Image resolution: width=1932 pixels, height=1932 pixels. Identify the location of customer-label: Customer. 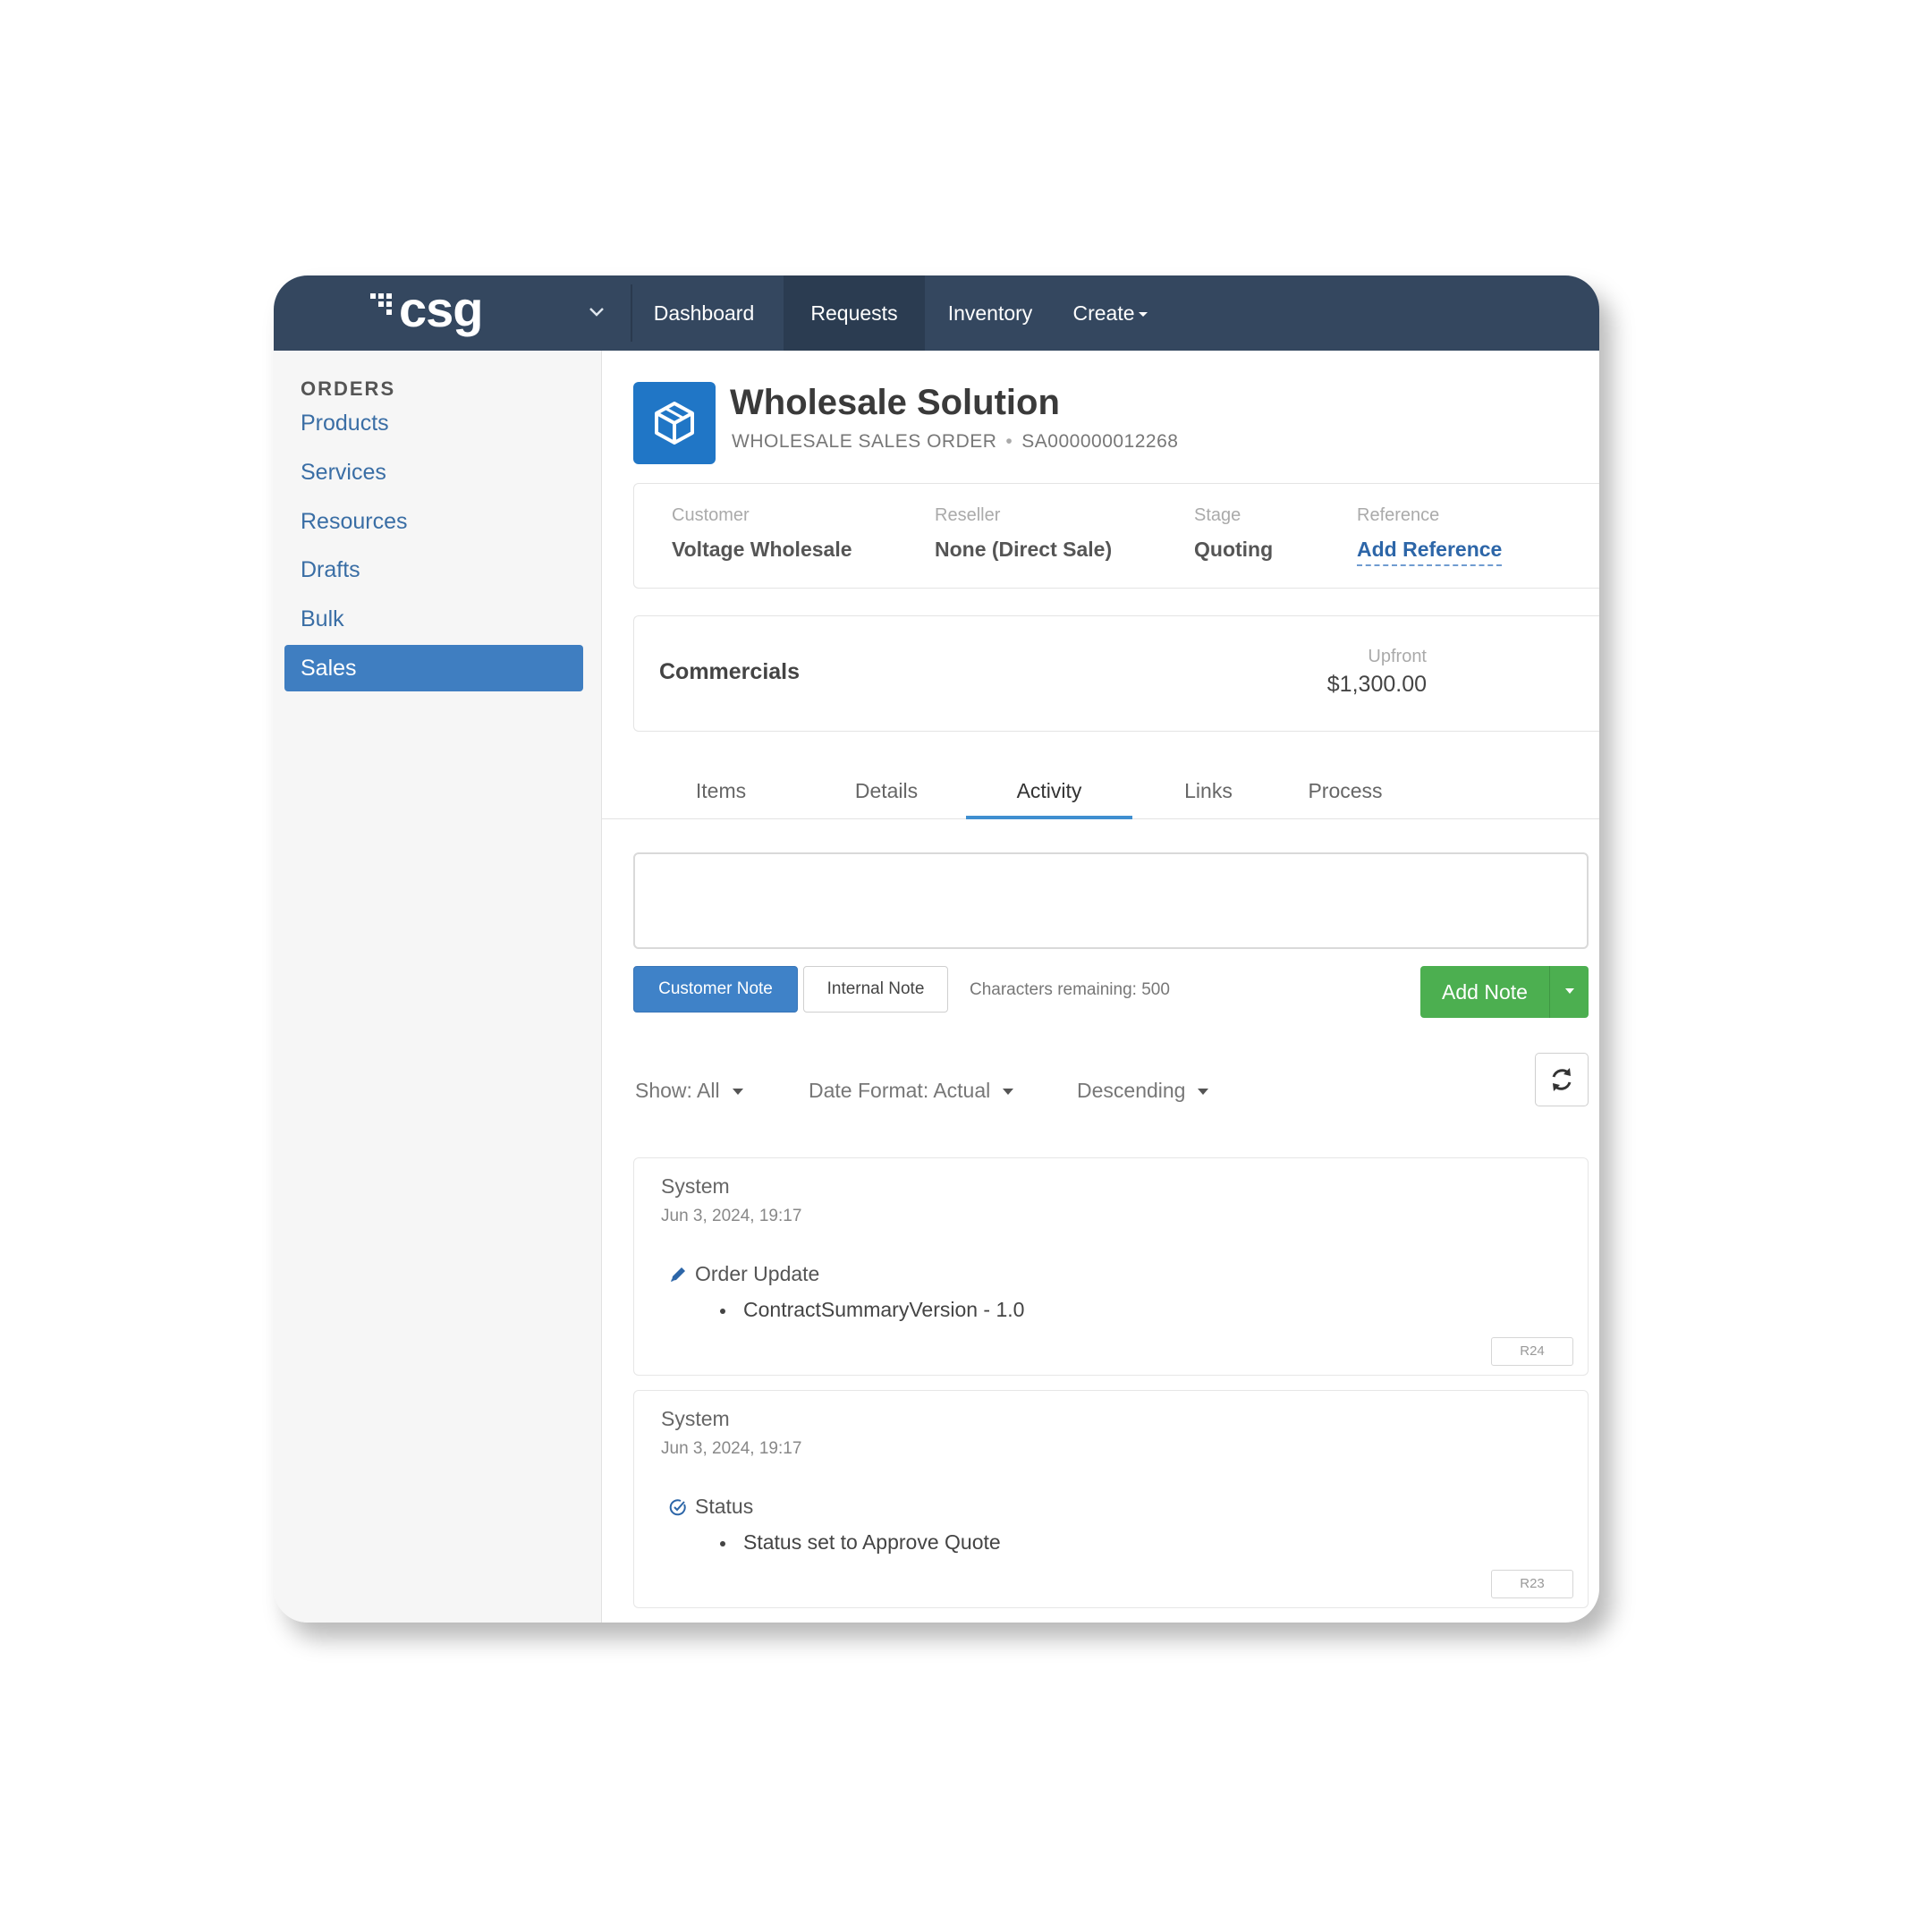
(711, 515).